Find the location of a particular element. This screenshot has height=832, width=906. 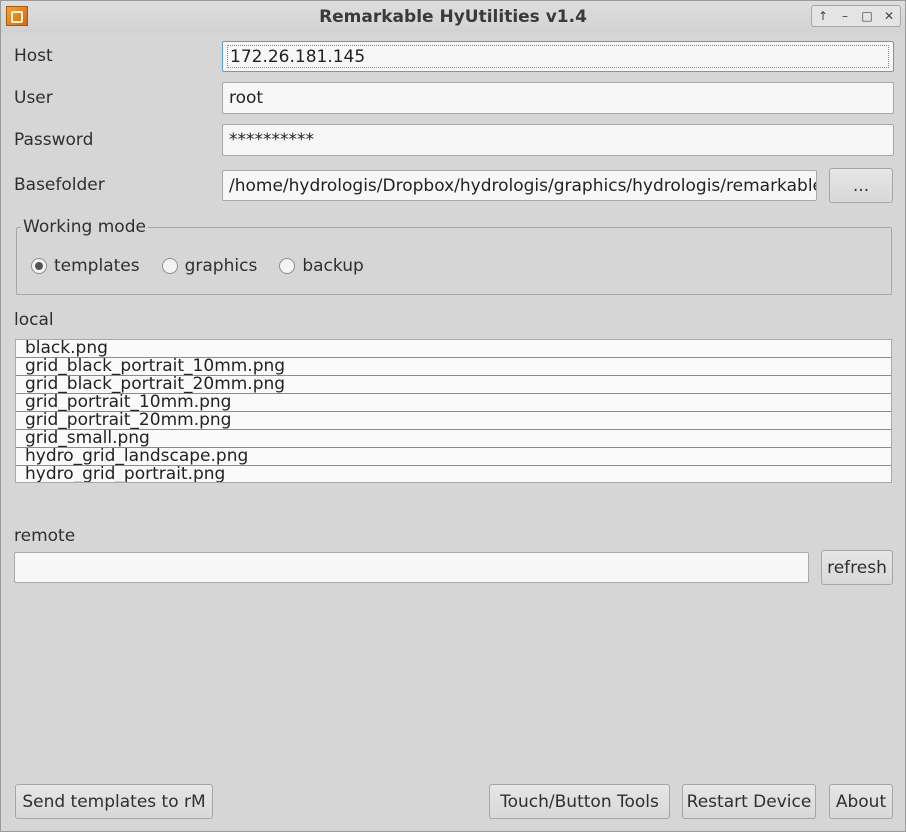

radio-graphics-indicator is located at coordinates (169, 266).